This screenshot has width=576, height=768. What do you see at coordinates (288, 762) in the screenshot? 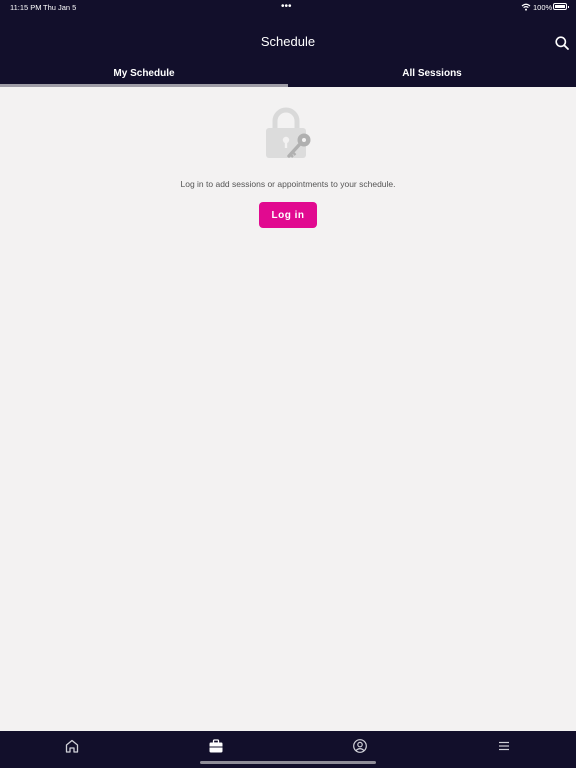
I see `home-indicator` at bounding box center [288, 762].